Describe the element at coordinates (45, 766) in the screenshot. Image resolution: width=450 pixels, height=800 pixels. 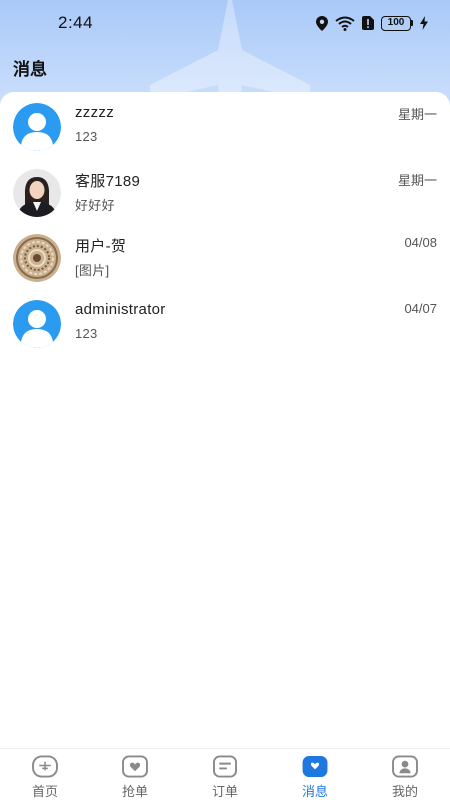
I see `home-icon` at that location.